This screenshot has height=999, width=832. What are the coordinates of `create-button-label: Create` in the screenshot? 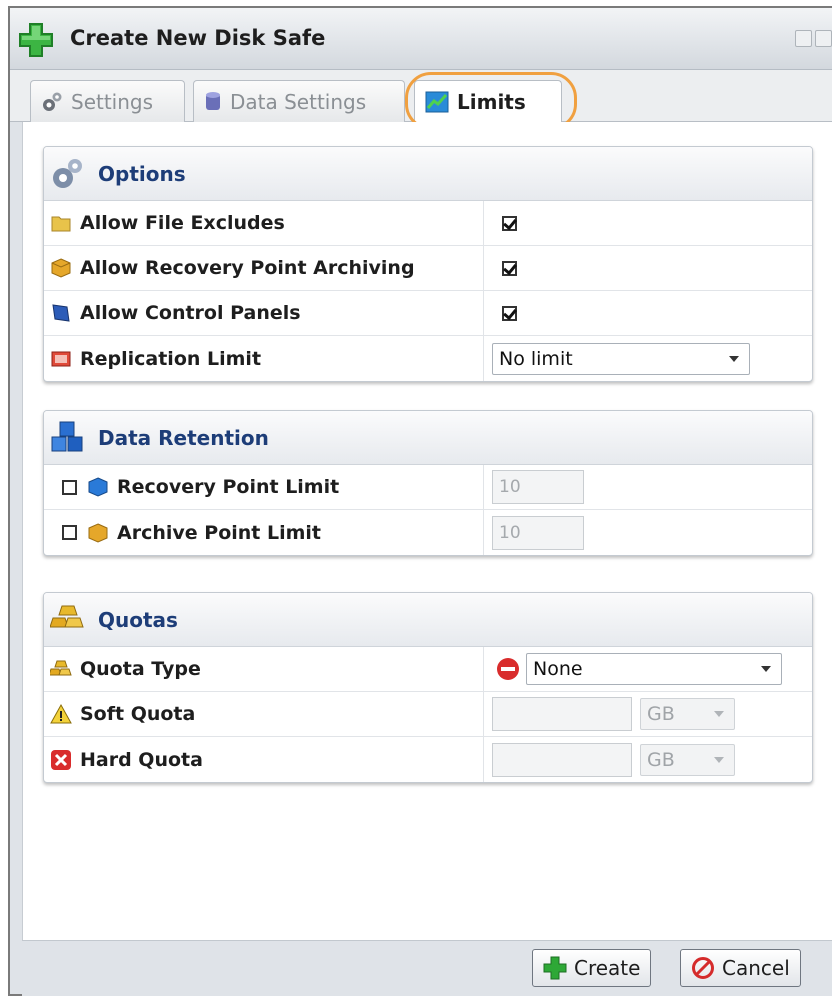 It's located at (607, 968).